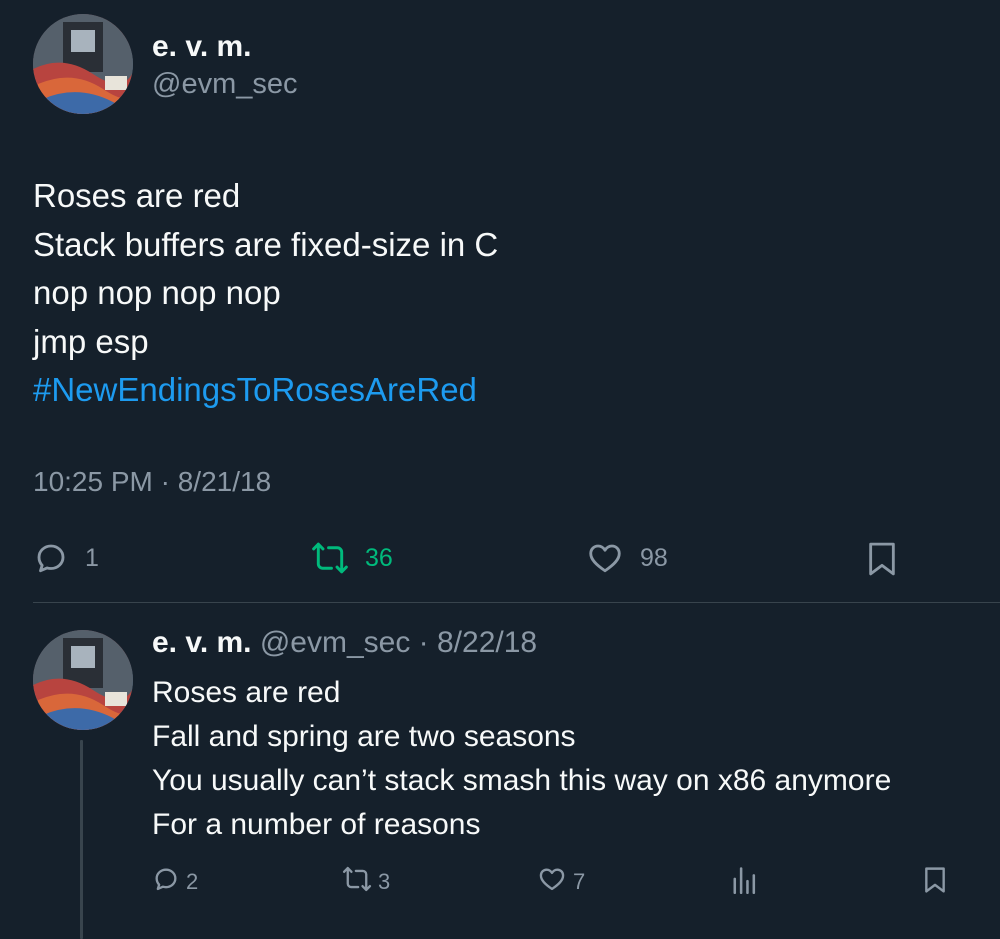 The height and width of the screenshot is (939, 1000). I want to click on reply-retweet-button: 3, so click(366, 882).